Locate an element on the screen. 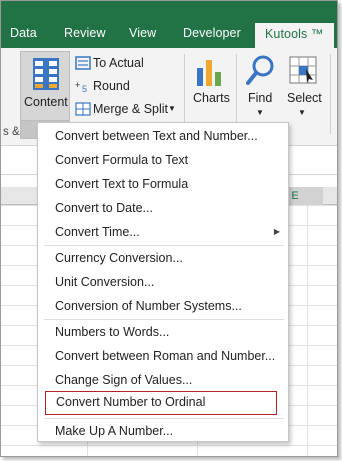  merge-split-button: Merge & Split is located at coordinates (130, 109).